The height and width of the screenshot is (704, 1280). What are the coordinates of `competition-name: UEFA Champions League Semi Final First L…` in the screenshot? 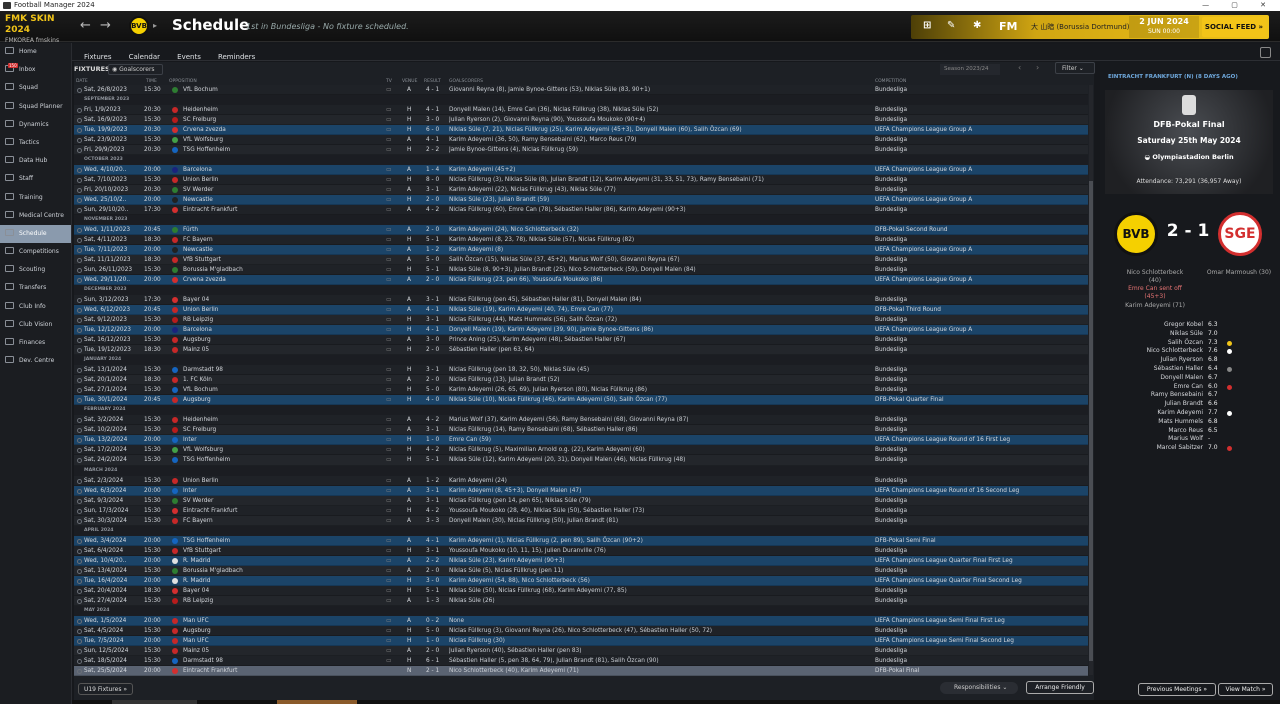 It's located at (980, 621).